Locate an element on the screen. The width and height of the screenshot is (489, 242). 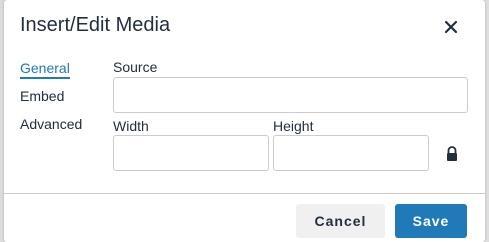
tab-general: General is located at coordinates (45, 69).